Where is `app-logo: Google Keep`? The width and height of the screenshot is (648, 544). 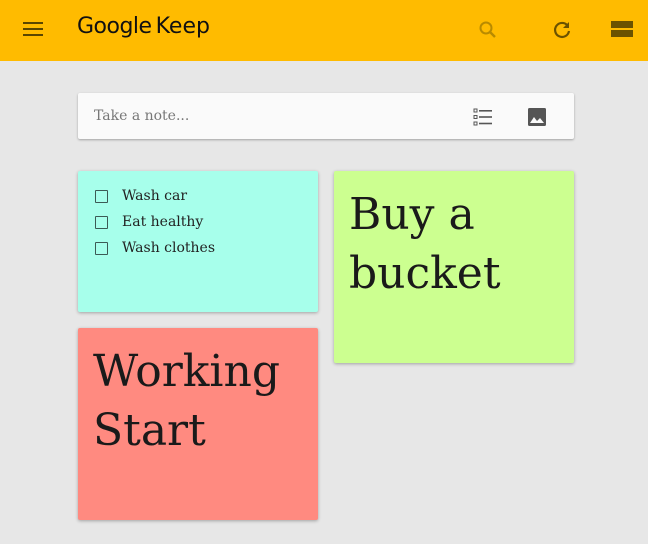 app-logo: Google Keep is located at coordinates (143, 26).